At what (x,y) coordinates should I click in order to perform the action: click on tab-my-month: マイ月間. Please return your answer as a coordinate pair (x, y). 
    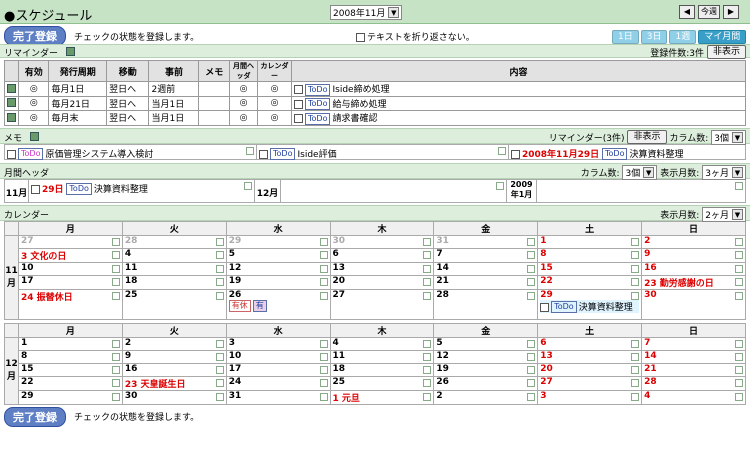
    Looking at the image, I should click on (722, 37).